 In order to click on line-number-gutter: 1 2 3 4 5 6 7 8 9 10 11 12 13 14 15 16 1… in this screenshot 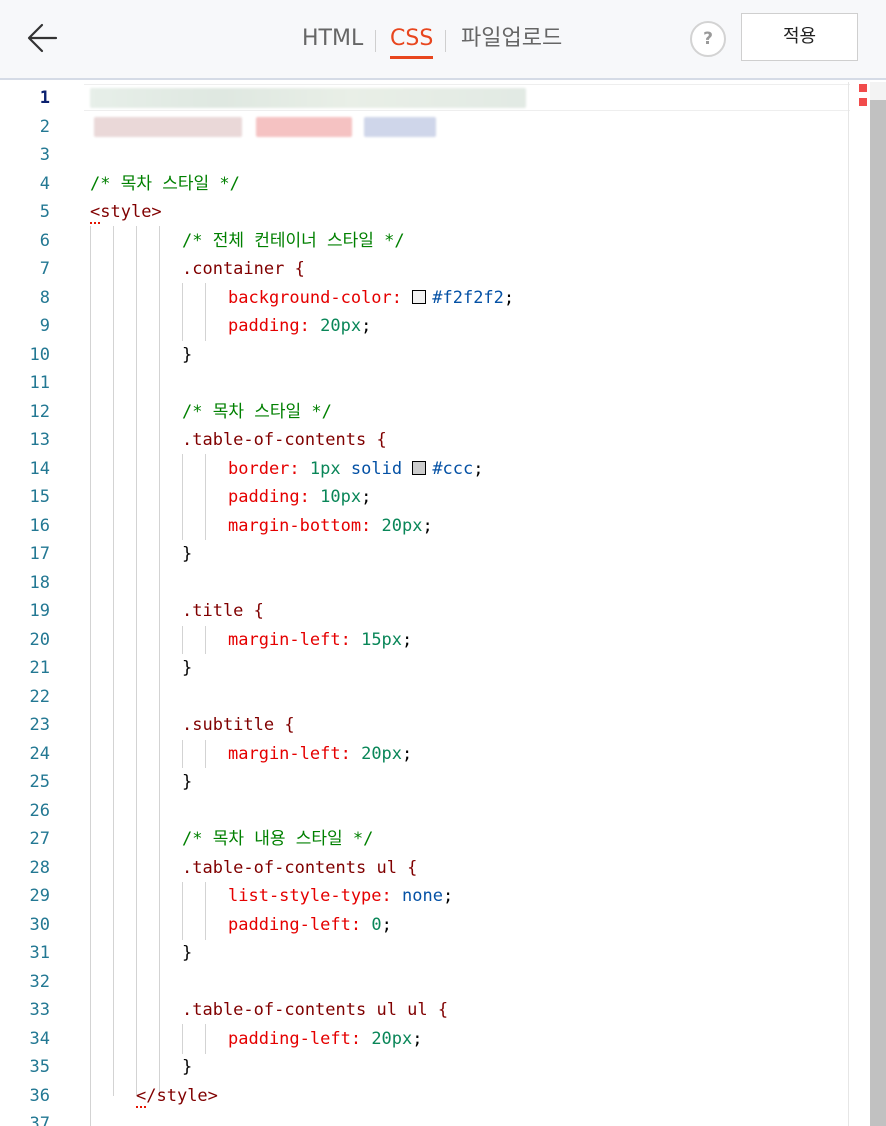, I will do `click(35, 604)`.